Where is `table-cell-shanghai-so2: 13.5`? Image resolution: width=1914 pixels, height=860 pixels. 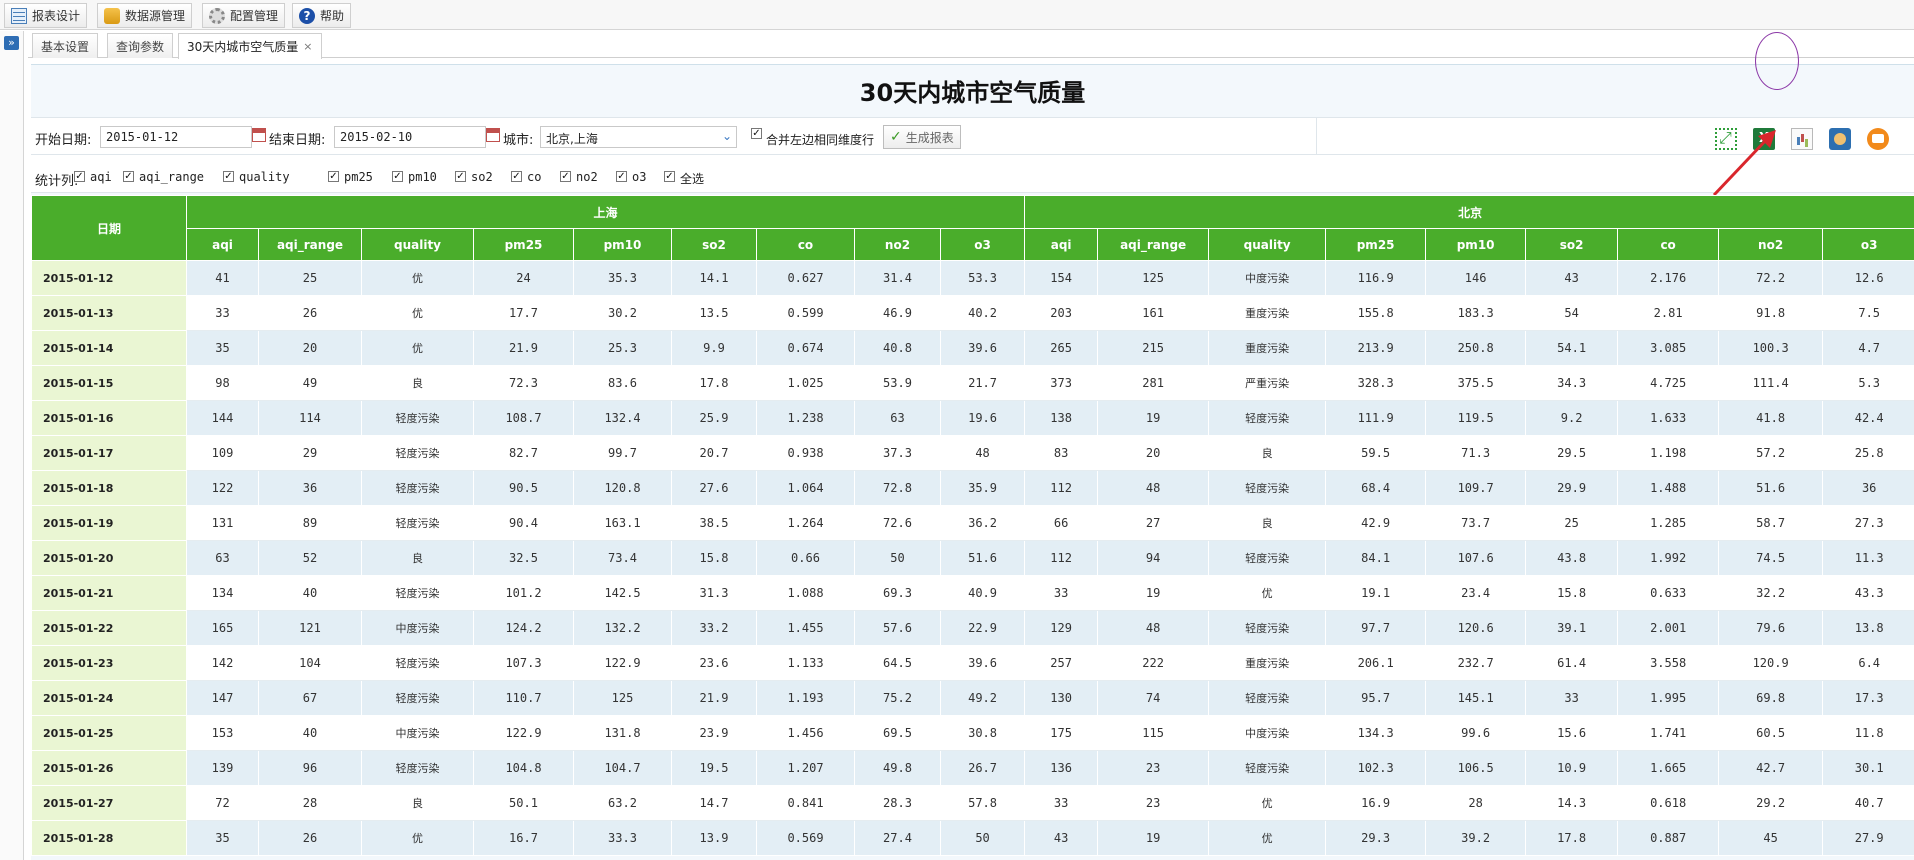 table-cell-shanghai-so2: 13.5 is located at coordinates (714, 313).